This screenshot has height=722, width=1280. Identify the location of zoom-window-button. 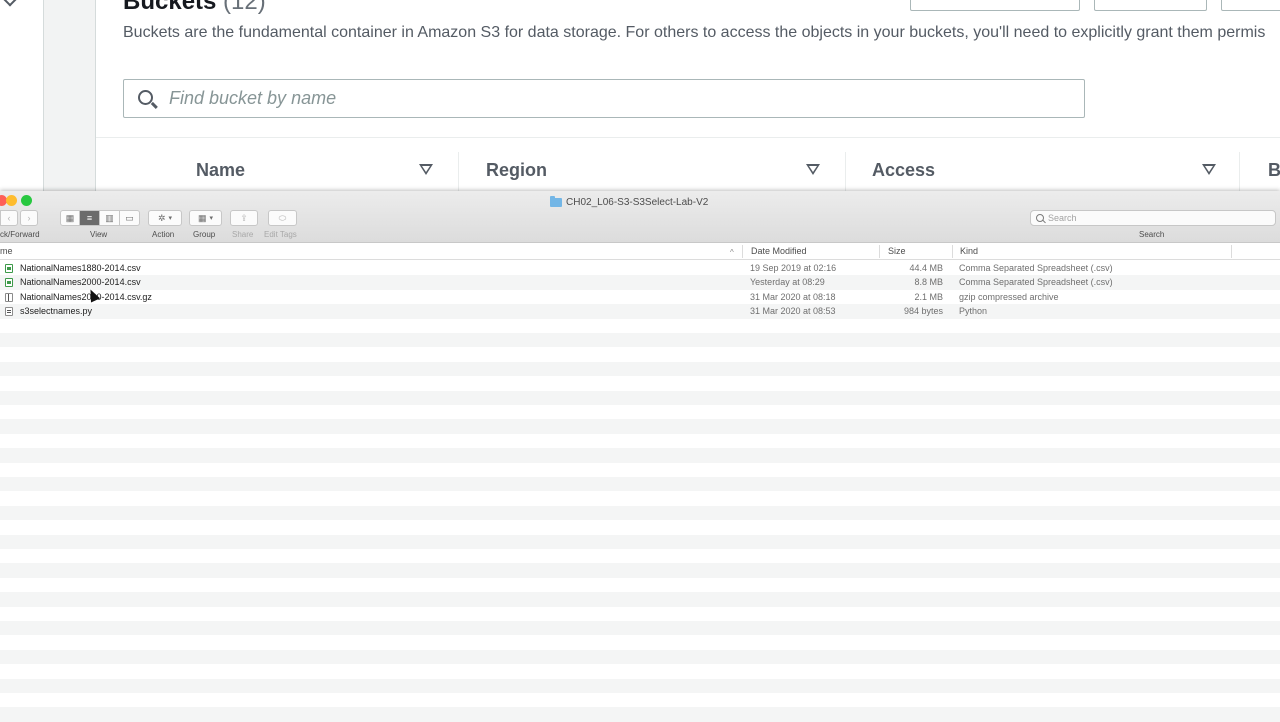
(26, 200).